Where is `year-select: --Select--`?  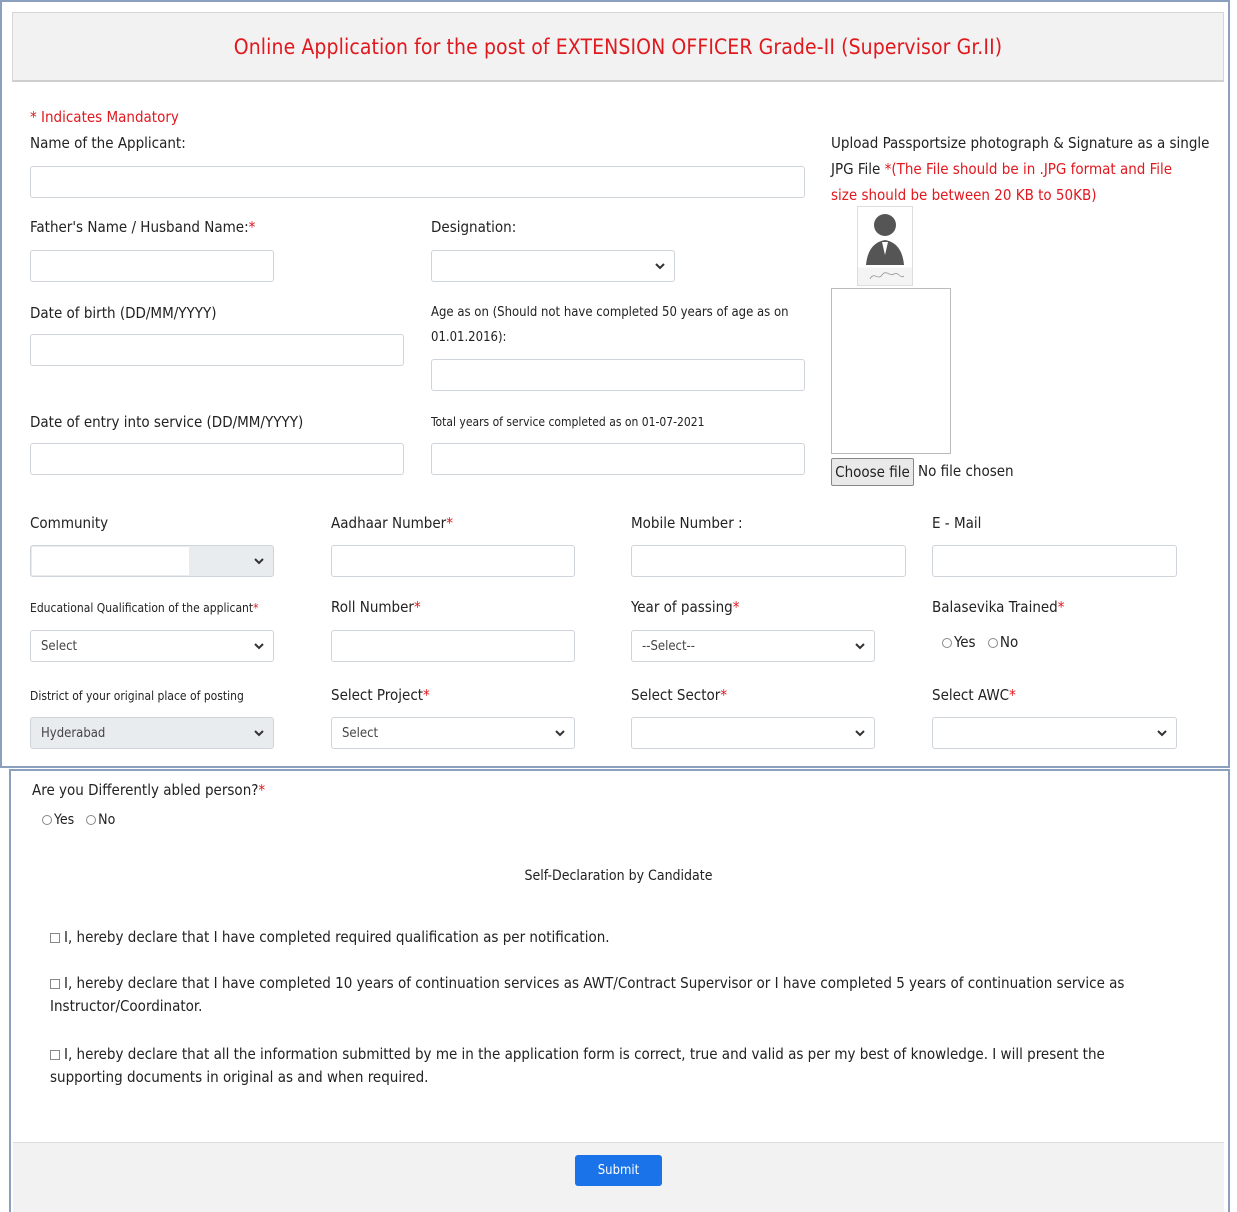
year-select: --Select-- is located at coordinates (753, 646).